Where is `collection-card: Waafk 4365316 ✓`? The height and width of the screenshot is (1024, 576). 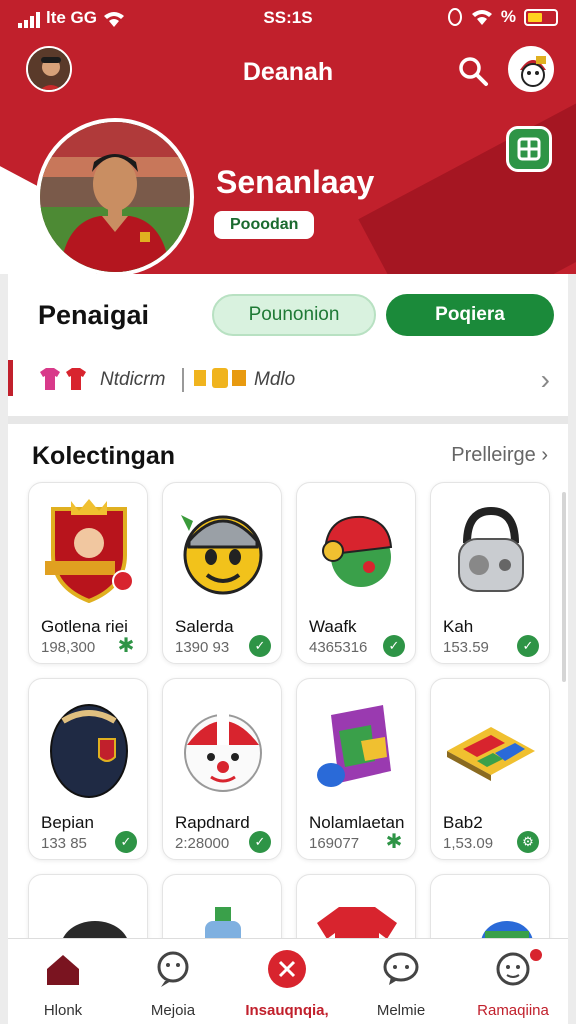 collection-card: Waafk 4365316 ✓ is located at coordinates (356, 573).